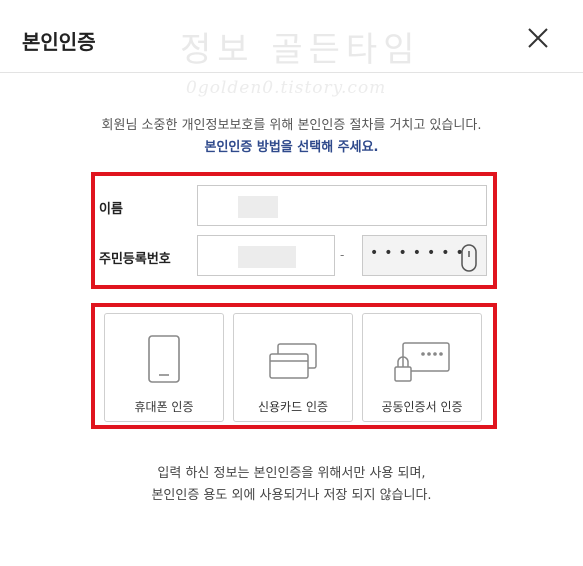 The image size is (583, 566). Describe the element at coordinates (342, 205) in the screenshot. I see `name-input` at that location.